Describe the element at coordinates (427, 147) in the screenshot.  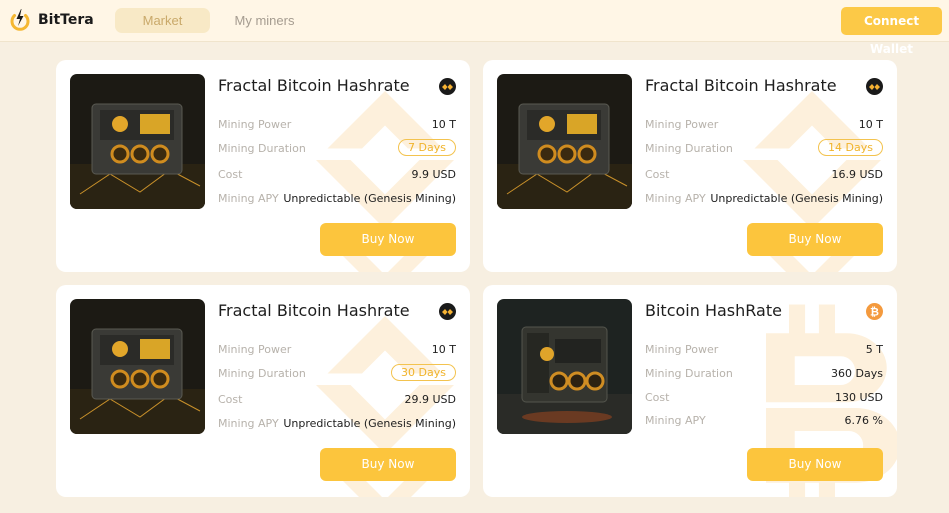
I see `duration-badge: 7 Days` at that location.